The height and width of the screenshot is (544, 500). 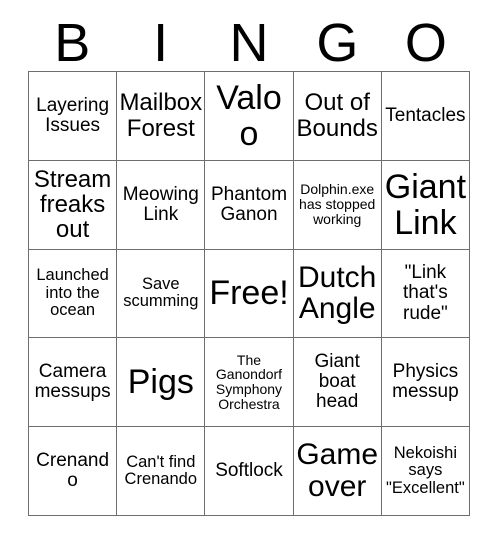 I want to click on bingo-header-letter-g: G, so click(x=337, y=42).